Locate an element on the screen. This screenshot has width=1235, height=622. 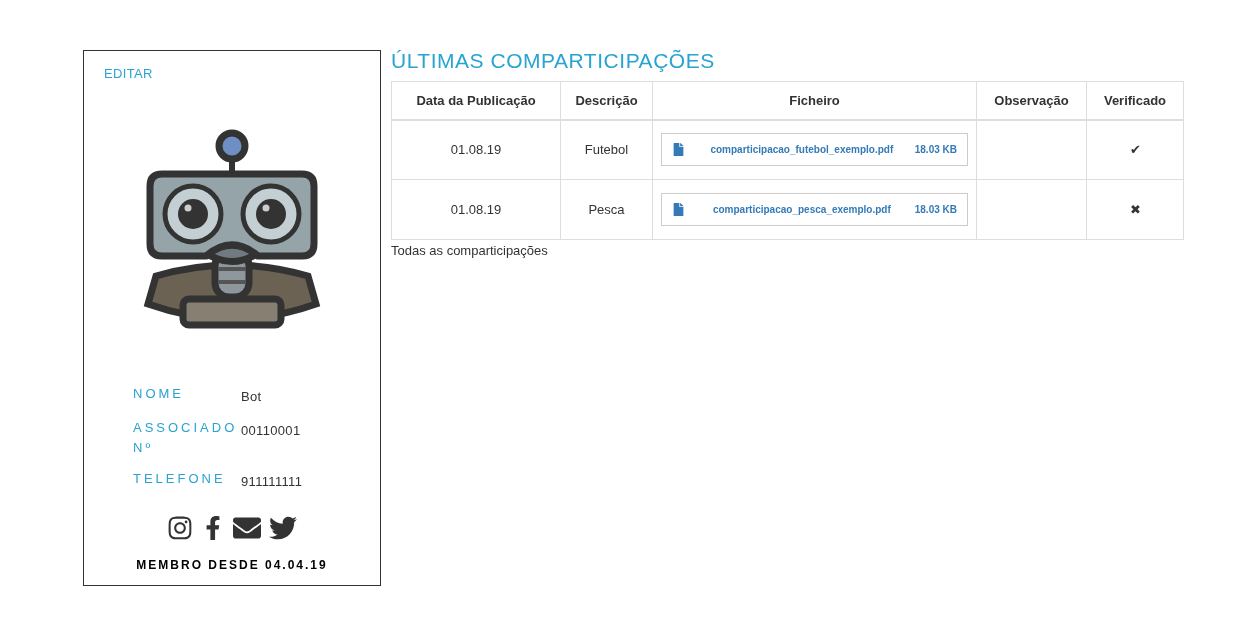
column-header: Observação is located at coordinates (1031, 100).